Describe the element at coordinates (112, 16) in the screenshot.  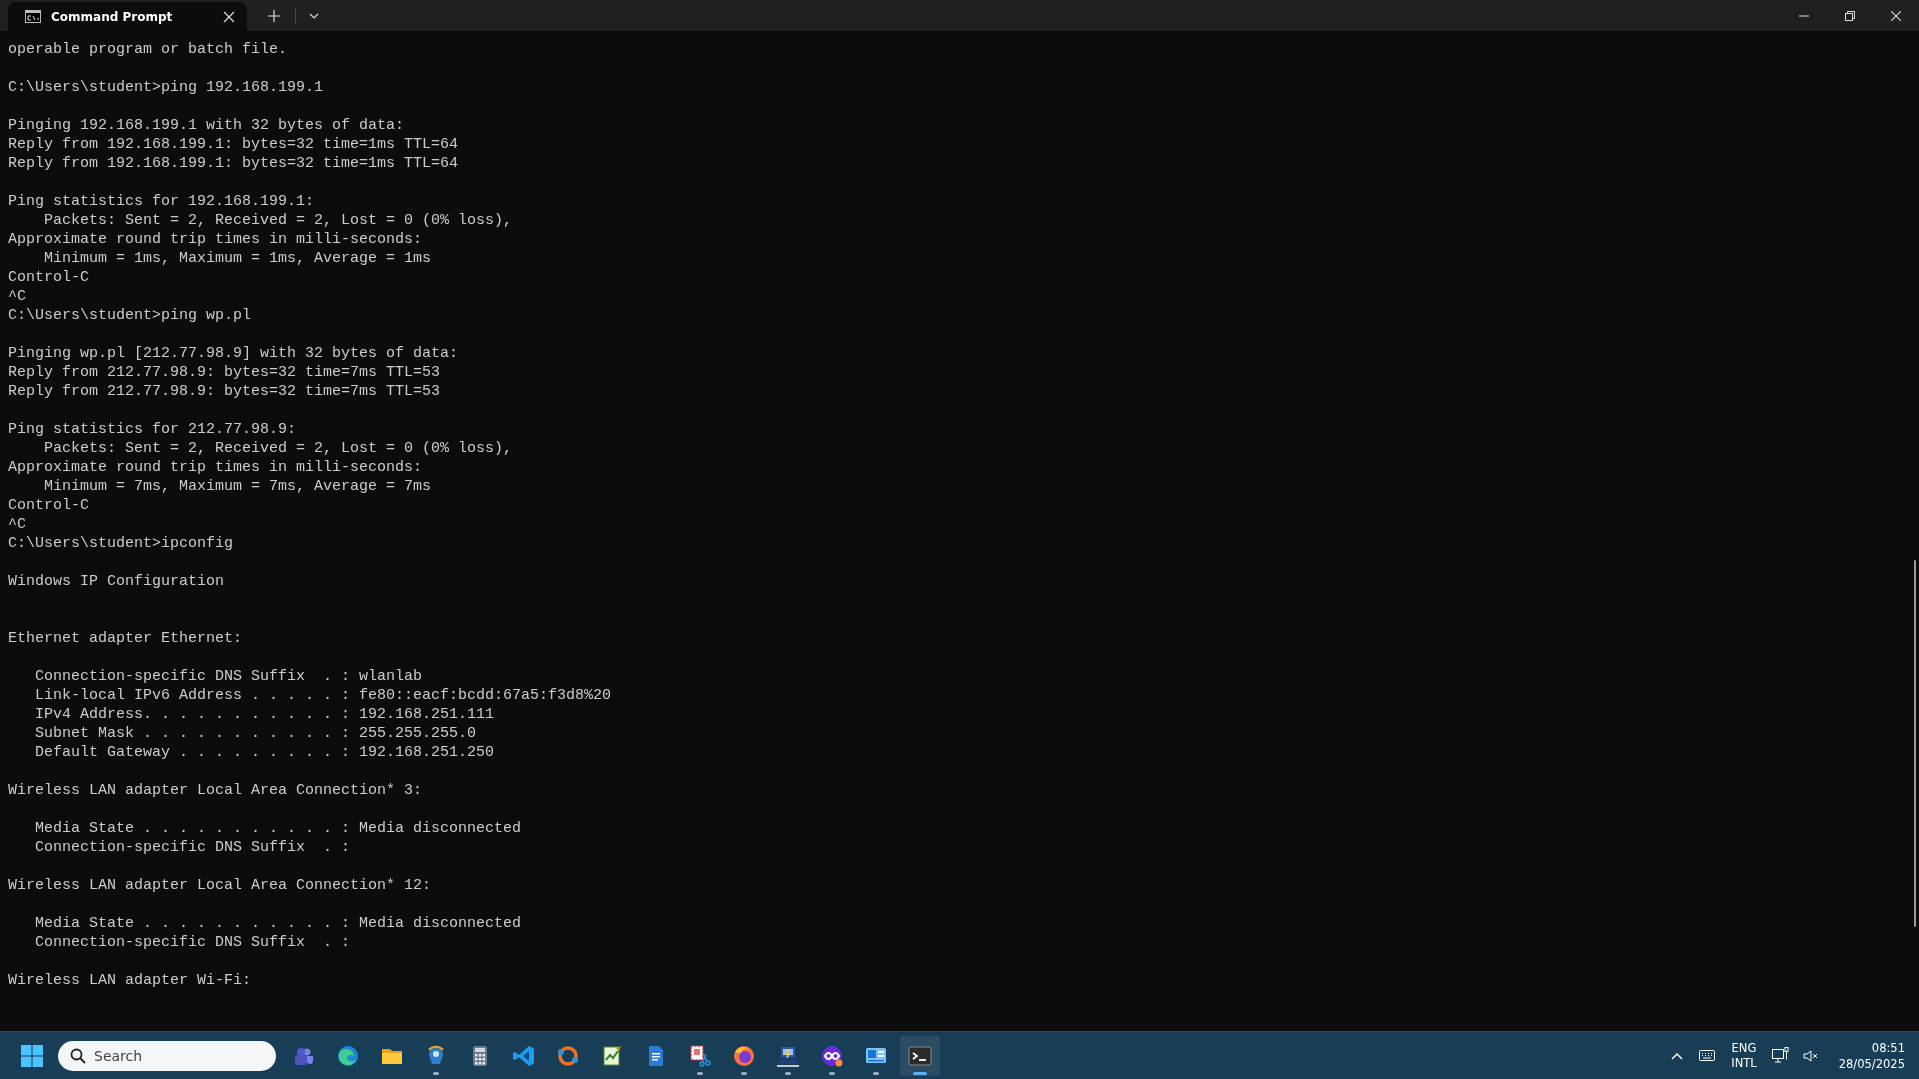
I see `tab-title: Command Prompt` at that location.